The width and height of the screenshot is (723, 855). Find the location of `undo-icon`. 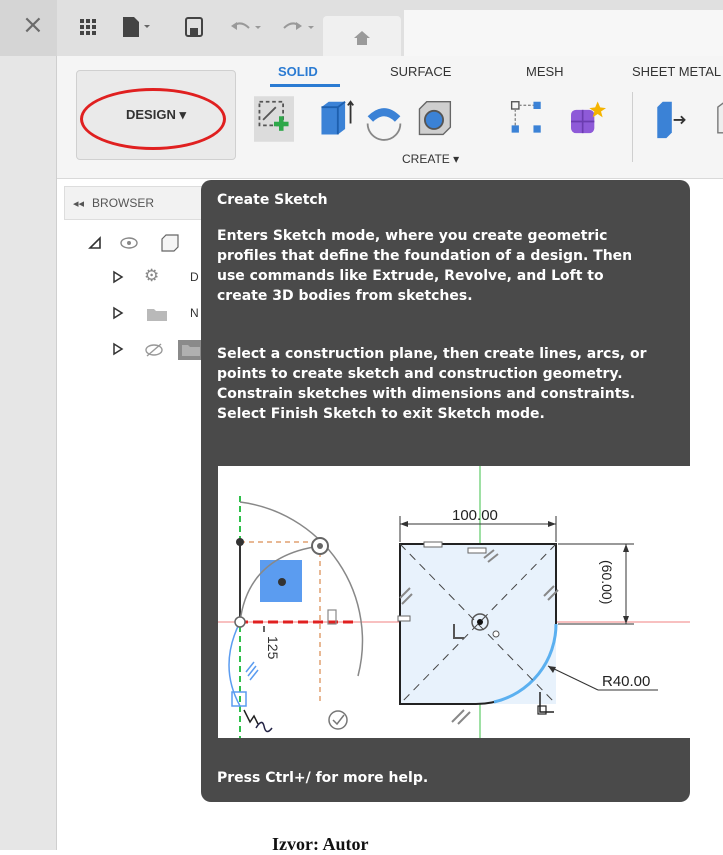

undo-icon is located at coordinates (246, 27).